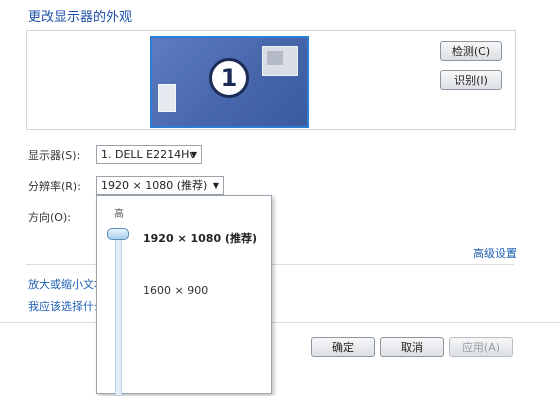 The image size is (560, 396). Describe the element at coordinates (481, 347) in the screenshot. I see `apply-button: 应用(A)` at that location.